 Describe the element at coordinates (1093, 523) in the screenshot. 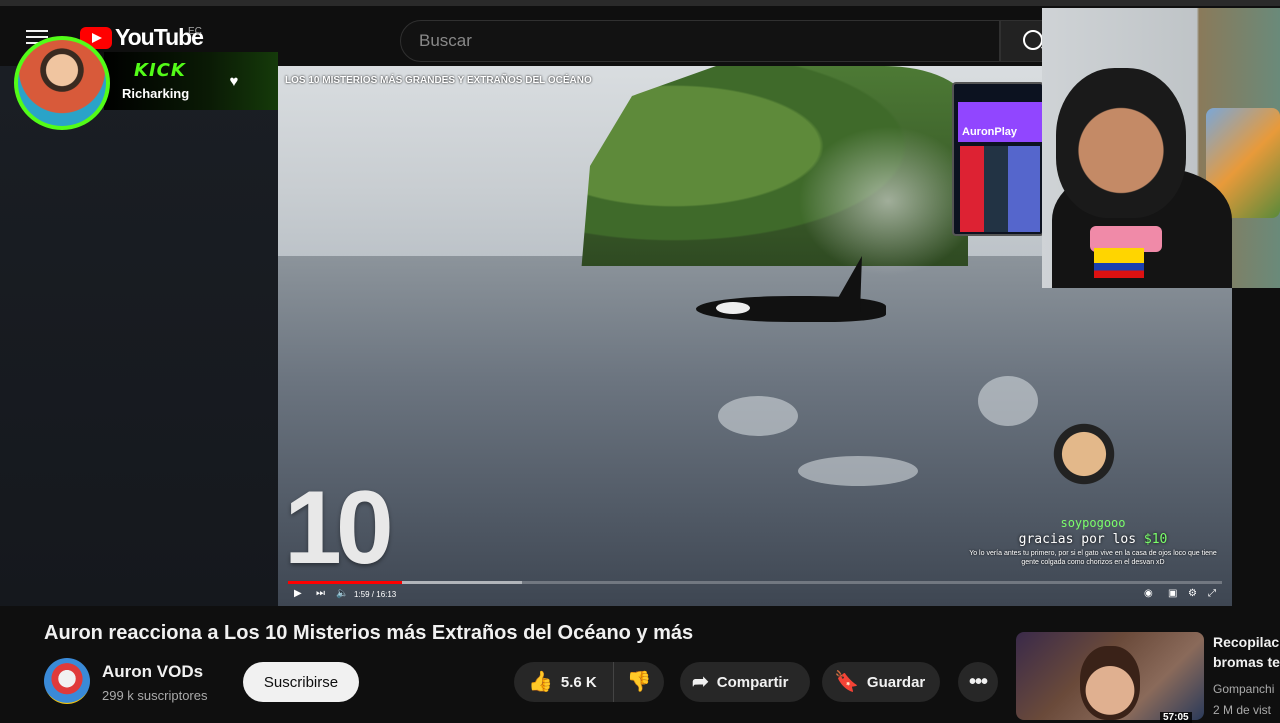

I see `donation-user: soypogooo` at that location.